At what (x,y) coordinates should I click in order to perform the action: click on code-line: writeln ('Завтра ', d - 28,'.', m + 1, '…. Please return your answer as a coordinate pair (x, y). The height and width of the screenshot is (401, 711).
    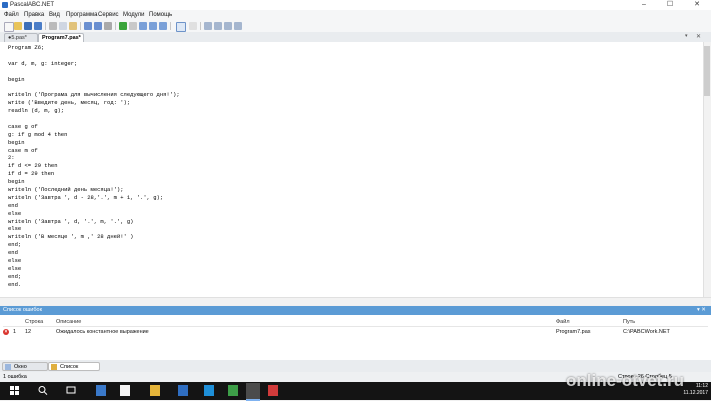
    Looking at the image, I should click on (94, 198).